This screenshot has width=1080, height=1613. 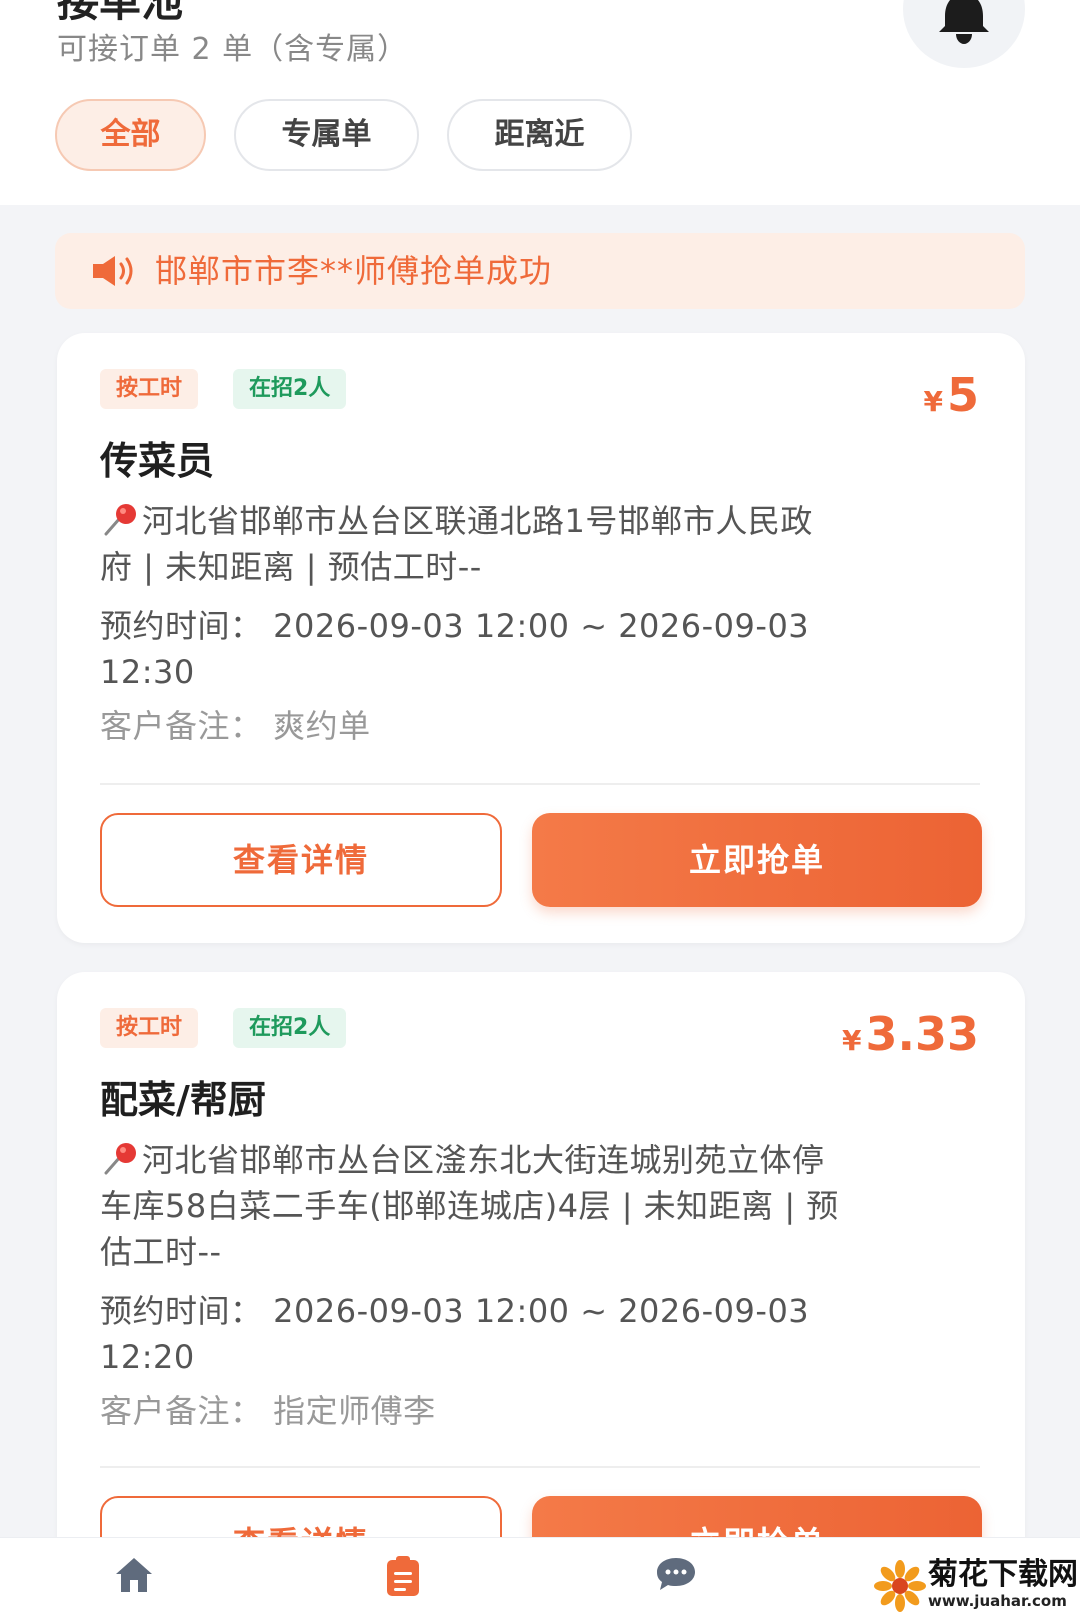 I want to click on watermark-url: www.juahar.com, so click(x=997, y=1601).